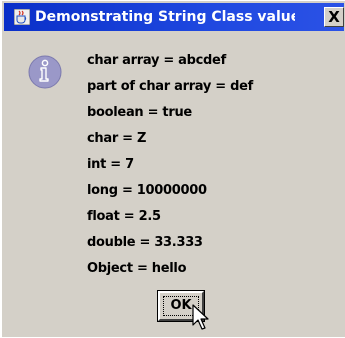  I want to click on message-line-part-char-array: part of char array = def, so click(170, 86).